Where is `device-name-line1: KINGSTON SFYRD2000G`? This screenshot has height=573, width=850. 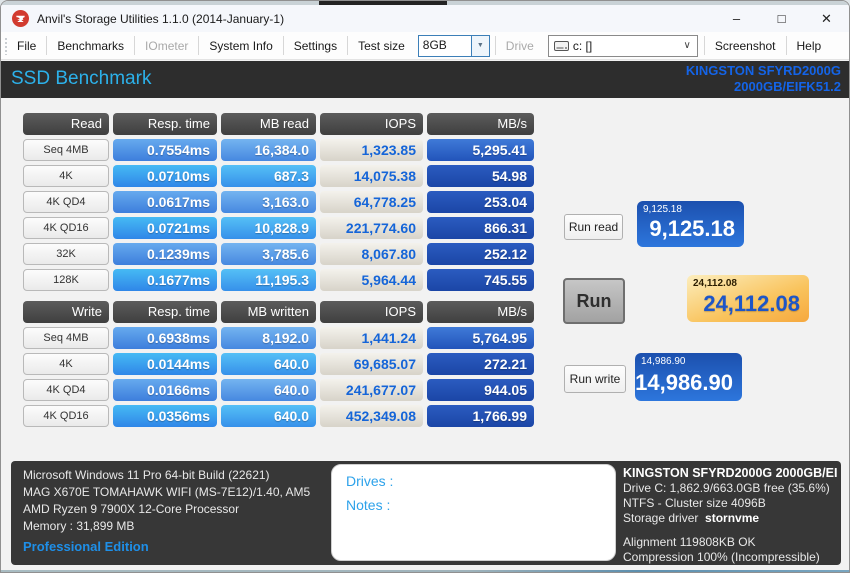 device-name-line1: KINGSTON SFYRD2000G is located at coordinates (763, 70).